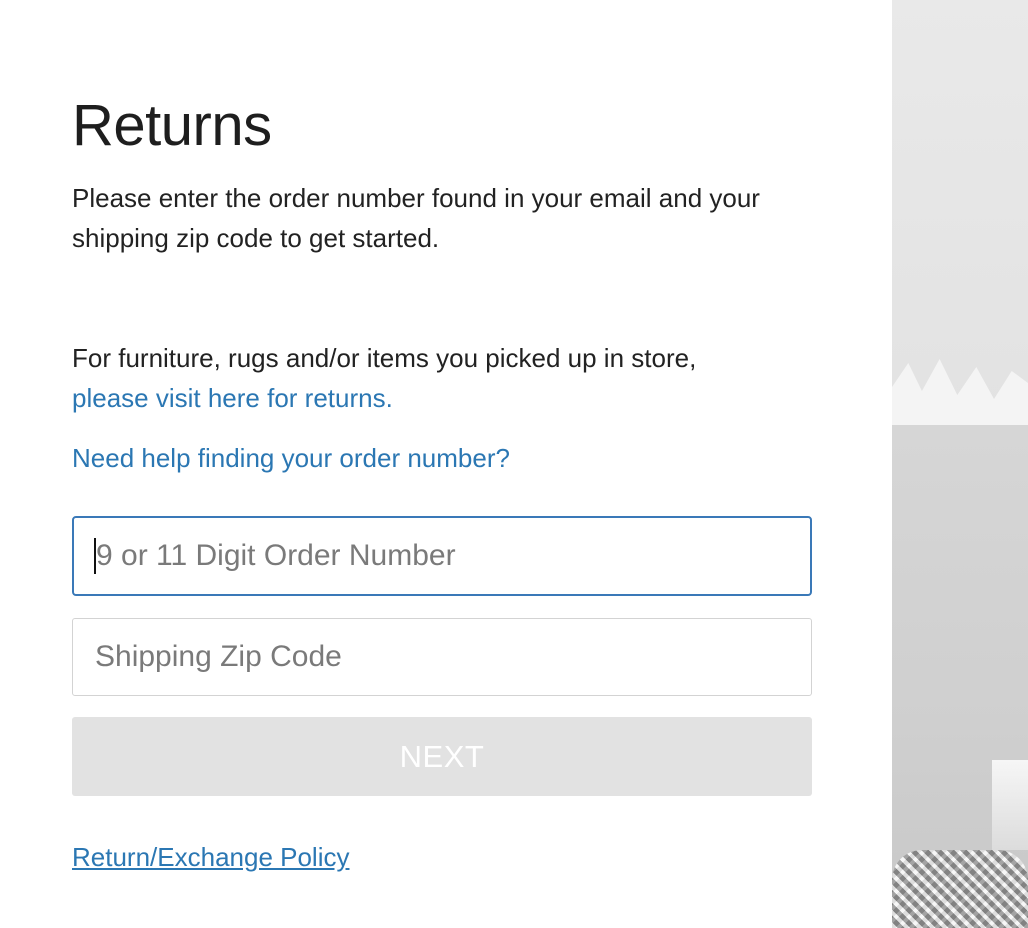  Describe the element at coordinates (442, 657) in the screenshot. I see `zip-code-input` at that location.